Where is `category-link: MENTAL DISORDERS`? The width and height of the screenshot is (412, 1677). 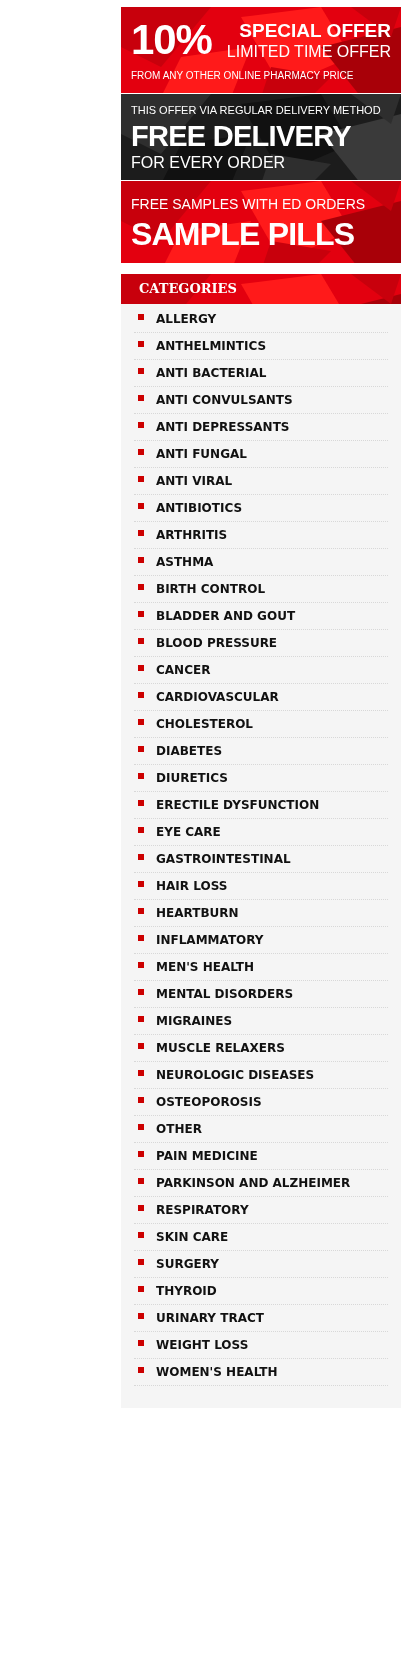
category-link: MENTAL DISORDERS is located at coordinates (225, 994).